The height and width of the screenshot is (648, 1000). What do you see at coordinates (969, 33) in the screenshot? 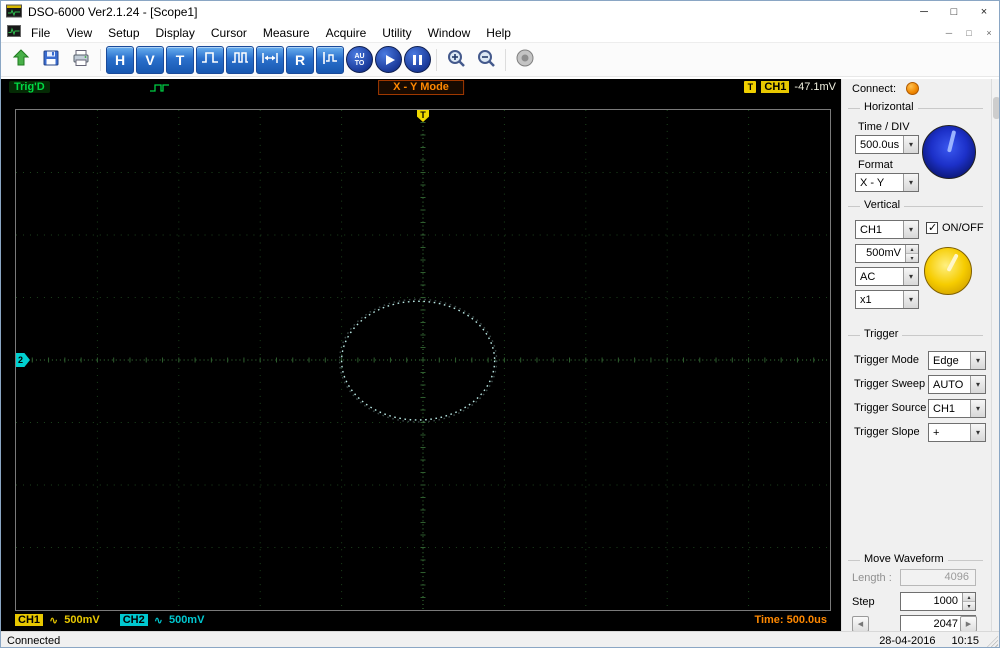
I see `mdi-restore-button: □` at bounding box center [969, 33].